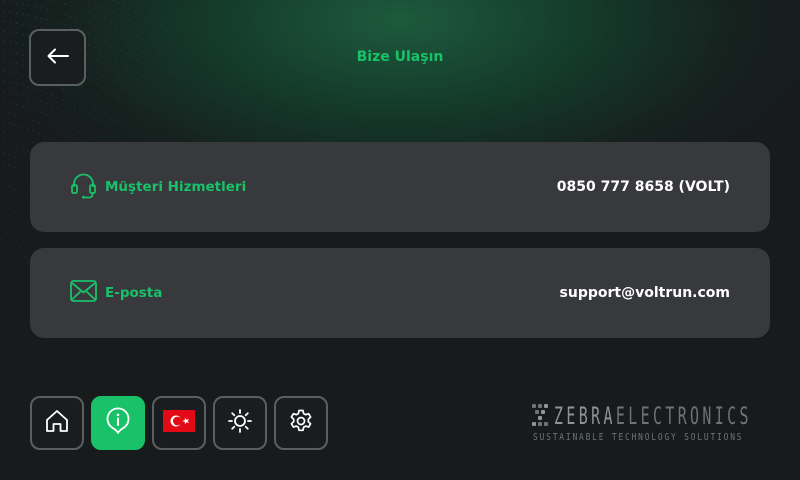 This screenshot has height=480, width=800. I want to click on nav-language-button, so click(179, 423).